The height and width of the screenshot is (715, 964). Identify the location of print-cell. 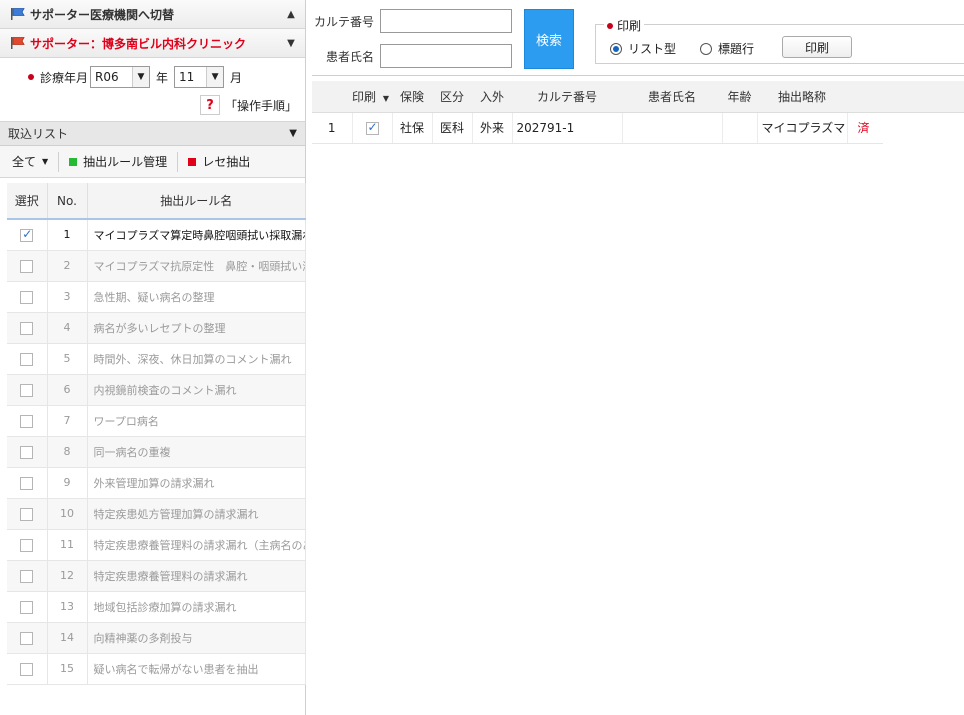
(372, 128).